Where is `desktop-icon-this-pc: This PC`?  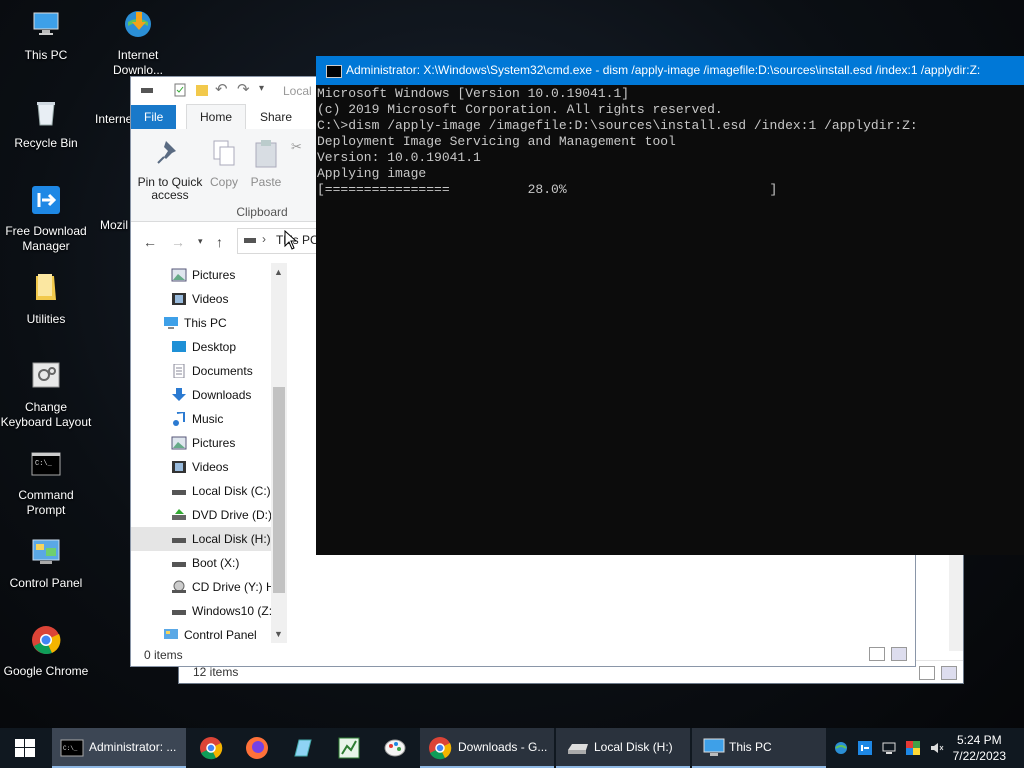
desktop-icon-this-pc: This PC is located at coordinates (46, 35).